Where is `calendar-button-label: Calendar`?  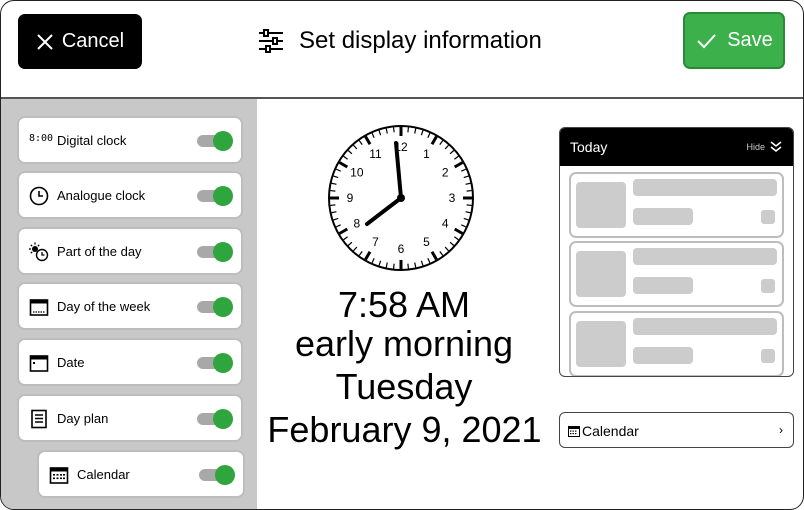 calendar-button-label: Calendar is located at coordinates (610, 431).